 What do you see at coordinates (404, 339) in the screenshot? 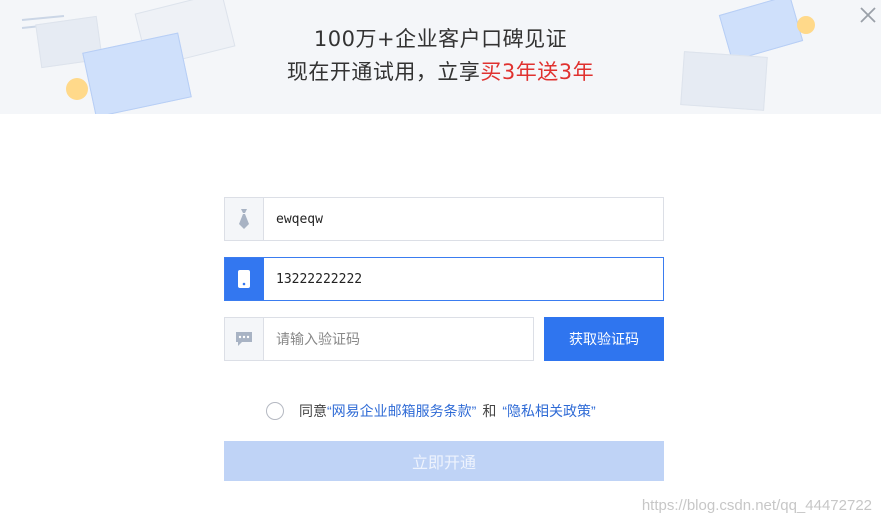
I see `verification-code-input` at bounding box center [404, 339].